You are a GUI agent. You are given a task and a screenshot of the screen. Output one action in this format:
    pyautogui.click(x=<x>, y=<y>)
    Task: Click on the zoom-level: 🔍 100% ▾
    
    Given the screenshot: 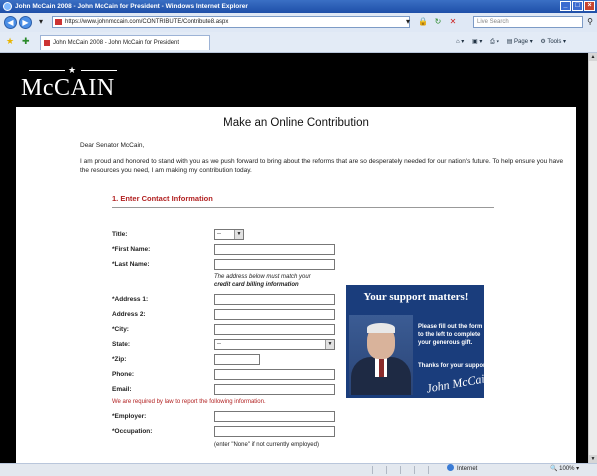 What is the action you would take?
    pyautogui.click(x=564, y=469)
    